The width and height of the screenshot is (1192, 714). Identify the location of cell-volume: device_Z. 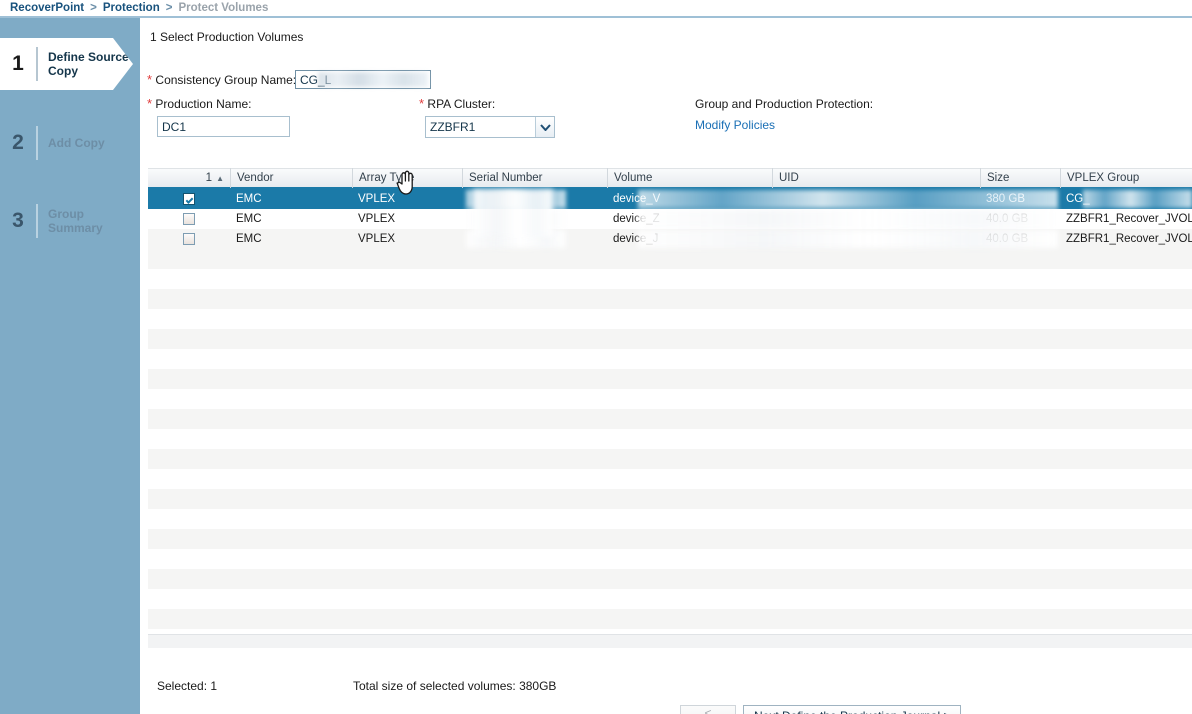
(636, 219).